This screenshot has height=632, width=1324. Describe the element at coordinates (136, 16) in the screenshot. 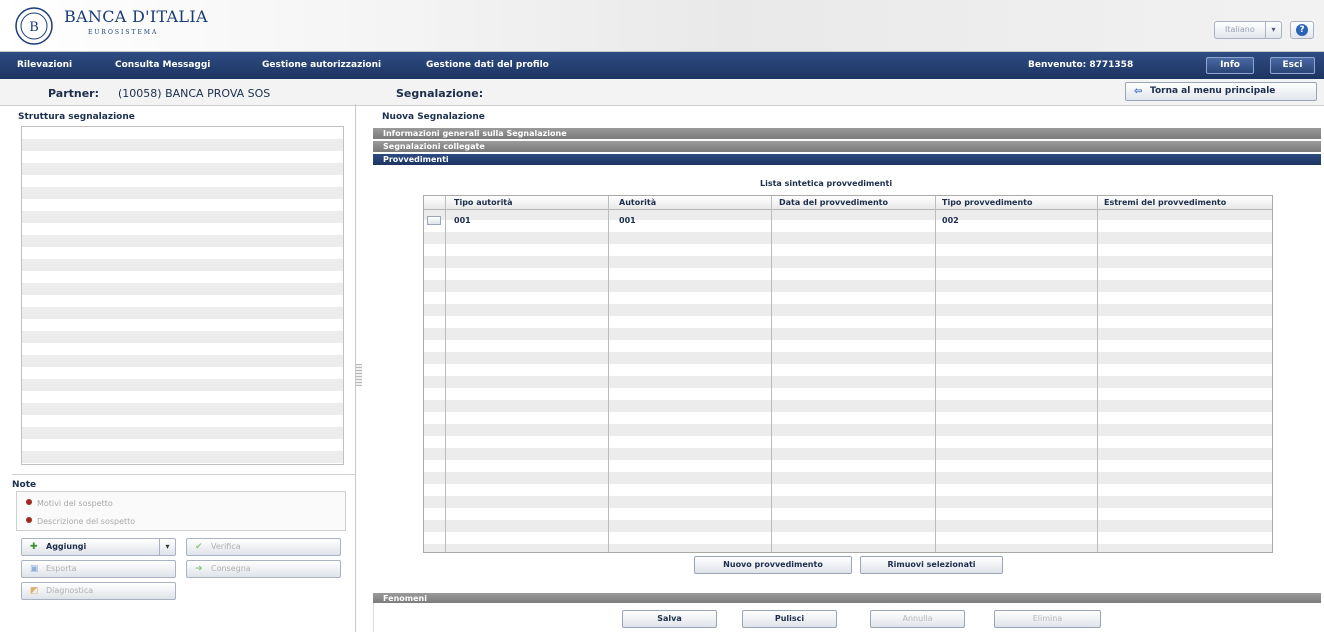

I see `bank-name: BANCA D'ITALIA` at that location.